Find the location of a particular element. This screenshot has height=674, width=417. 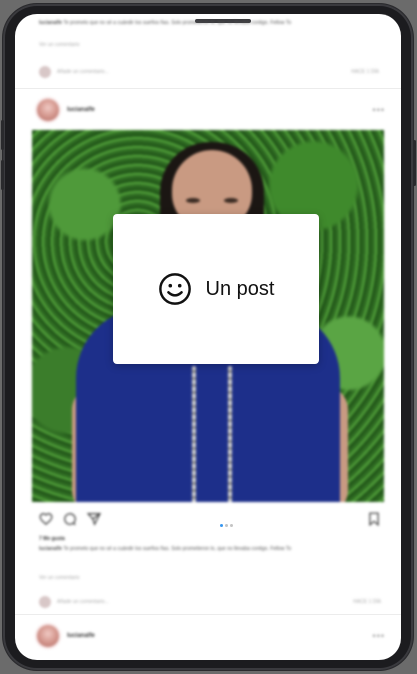

bookmark-icon is located at coordinates (374, 519).